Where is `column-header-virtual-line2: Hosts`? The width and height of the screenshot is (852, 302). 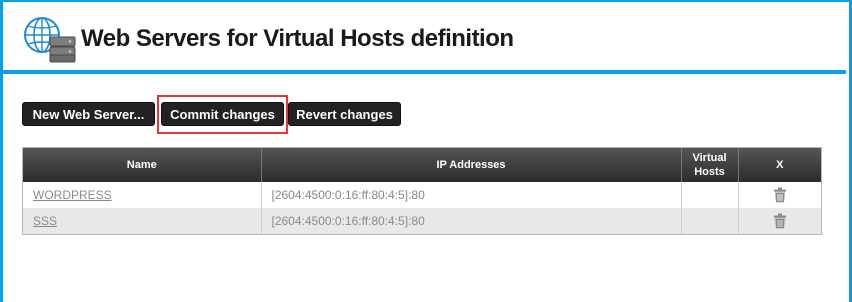
column-header-virtual-line2: Hosts is located at coordinates (709, 172).